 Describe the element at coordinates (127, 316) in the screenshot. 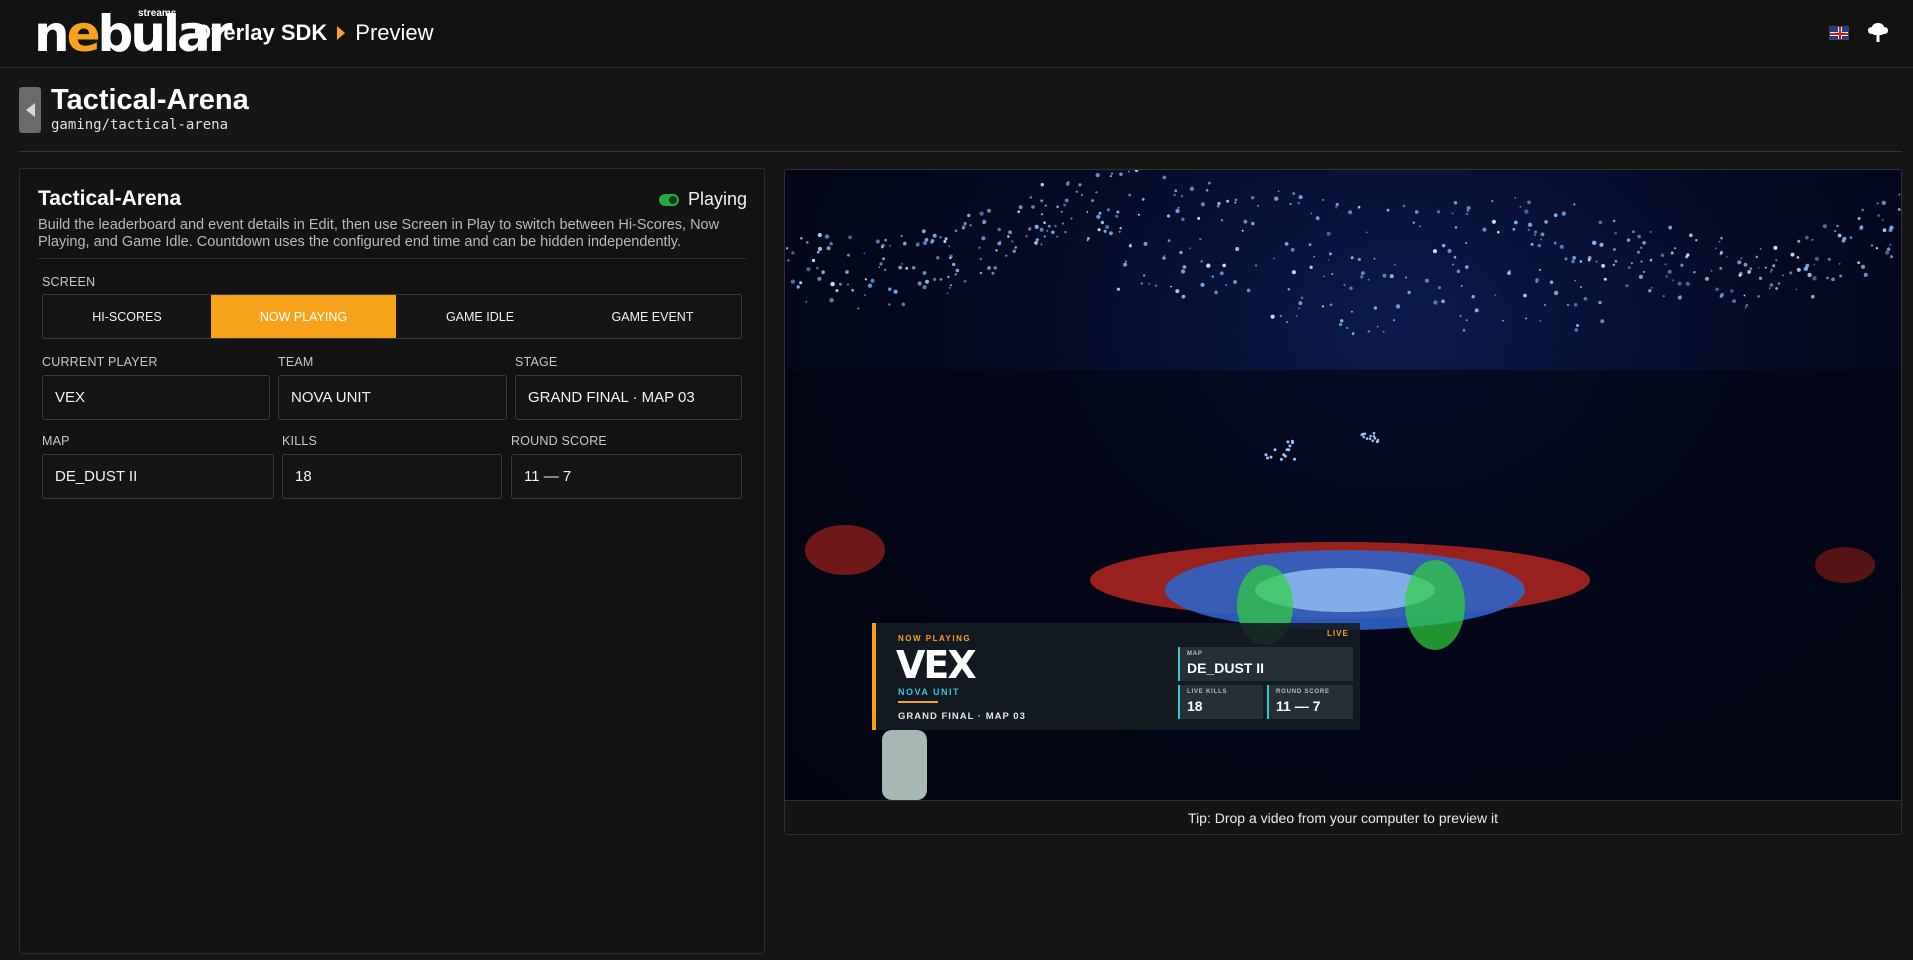

I see `screen-option-hi-scores: HI-SCORES` at that location.